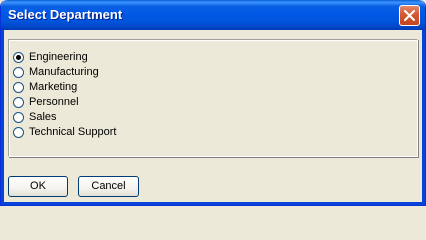 This screenshot has height=240, width=426. Describe the element at coordinates (65, 14) in the screenshot. I see `window-title: Select Department` at that location.